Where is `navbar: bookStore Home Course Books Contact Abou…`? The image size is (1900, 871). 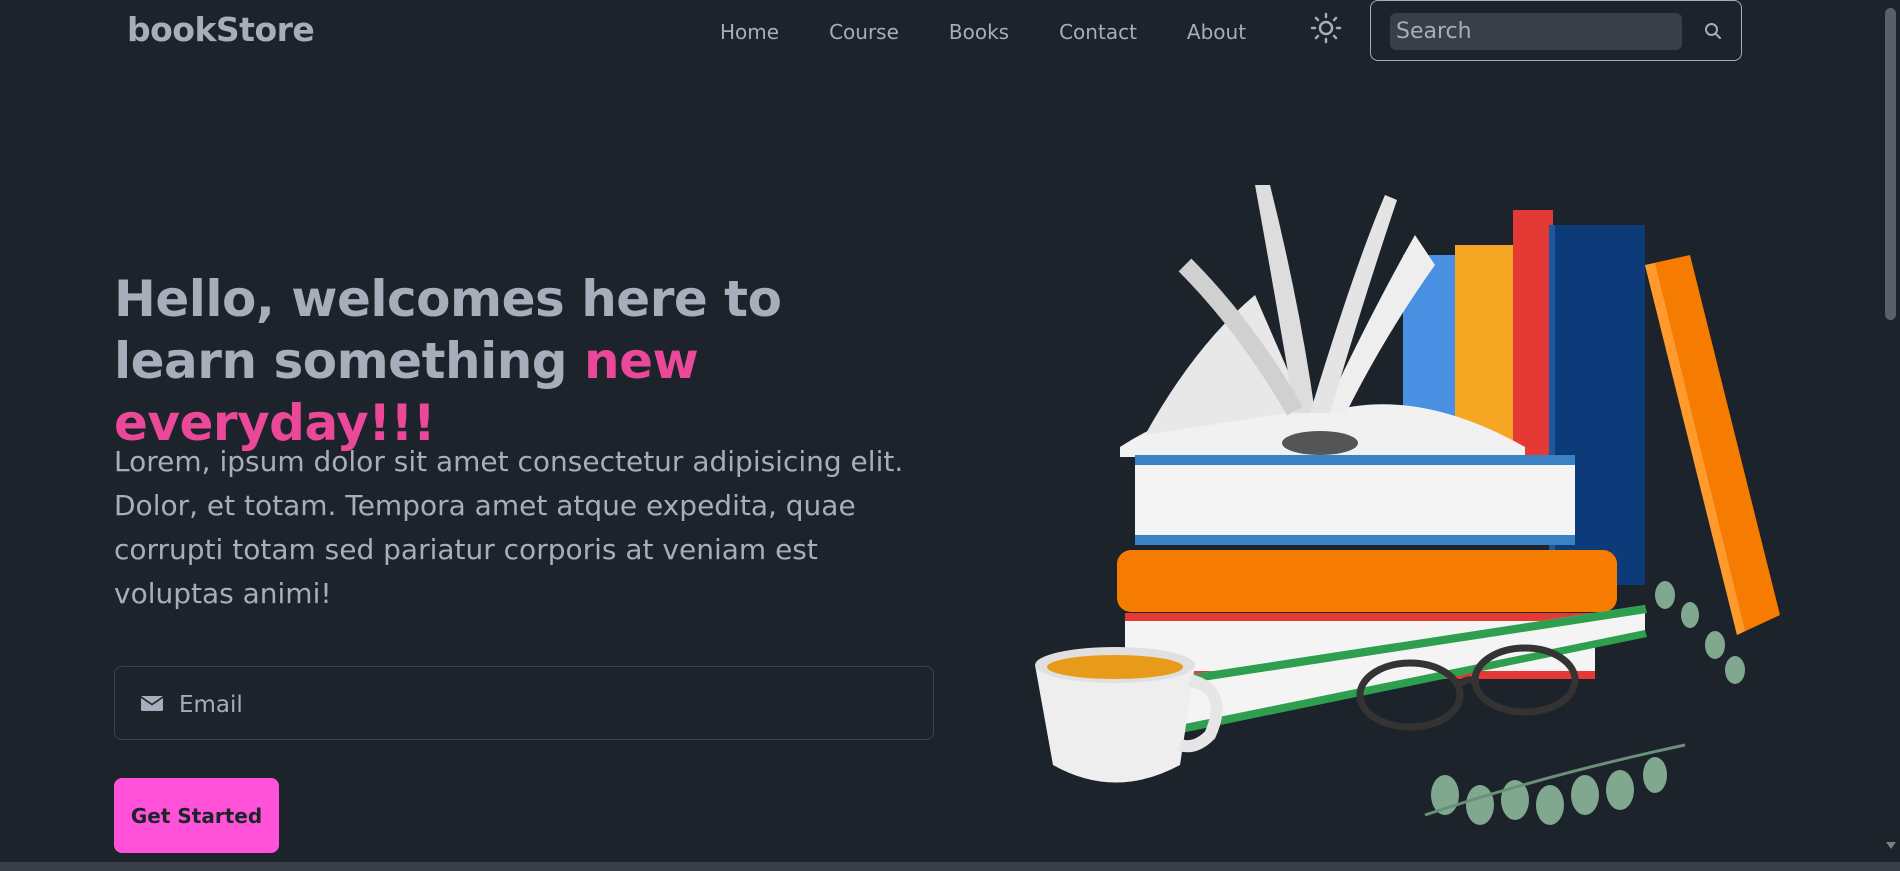 navbar: bookStore Home Course Books Contact Abou… is located at coordinates (950, 32).